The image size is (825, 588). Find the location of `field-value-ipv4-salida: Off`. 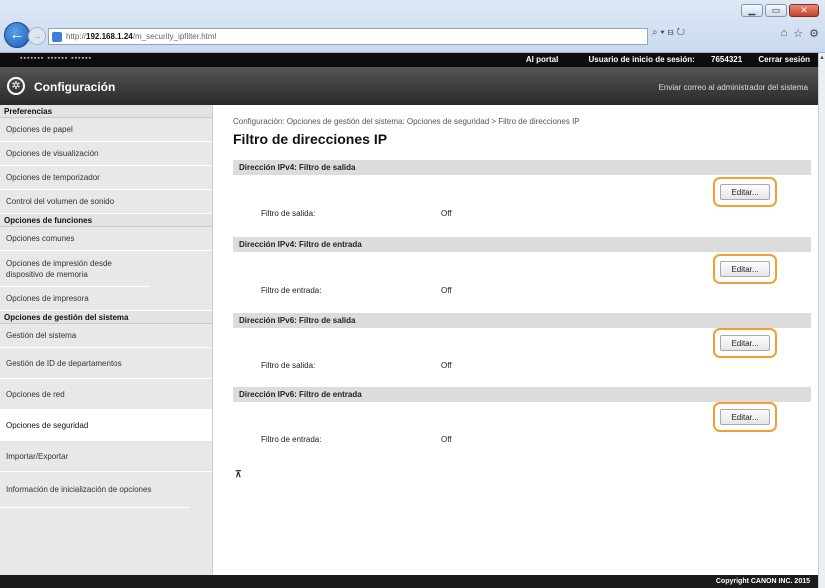

field-value-ipv4-salida: Off is located at coordinates (446, 213).